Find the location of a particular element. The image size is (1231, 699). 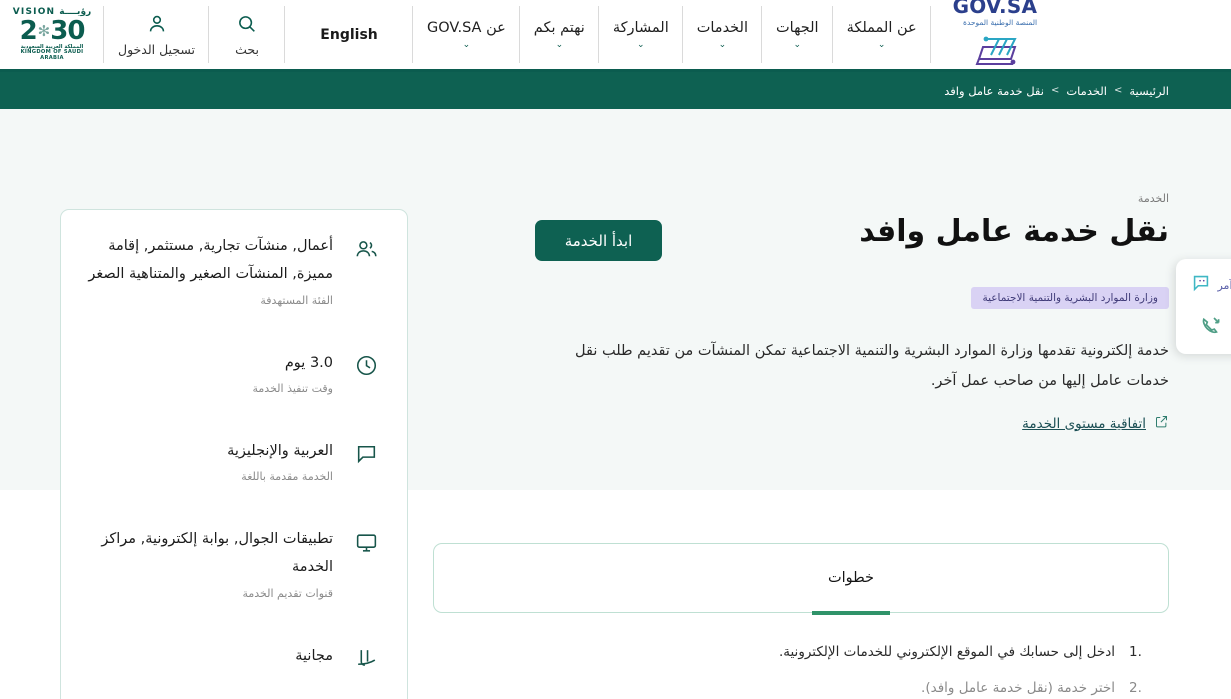

info-value-language: العربية والإنجليزية is located at coordinates (280, 450).